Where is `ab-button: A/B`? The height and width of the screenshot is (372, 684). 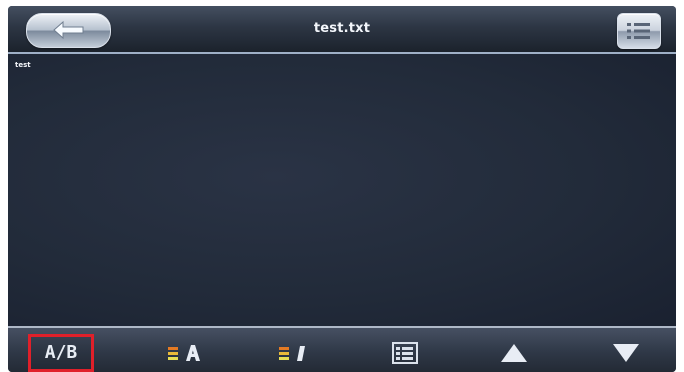 ab-button: A/B is located at coordinates (61, 353).